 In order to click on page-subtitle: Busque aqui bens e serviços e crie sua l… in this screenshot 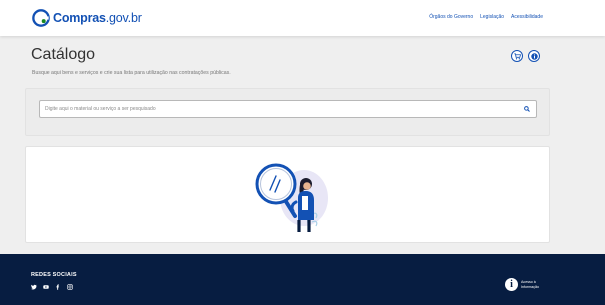, I will do `click(131, 73)`.